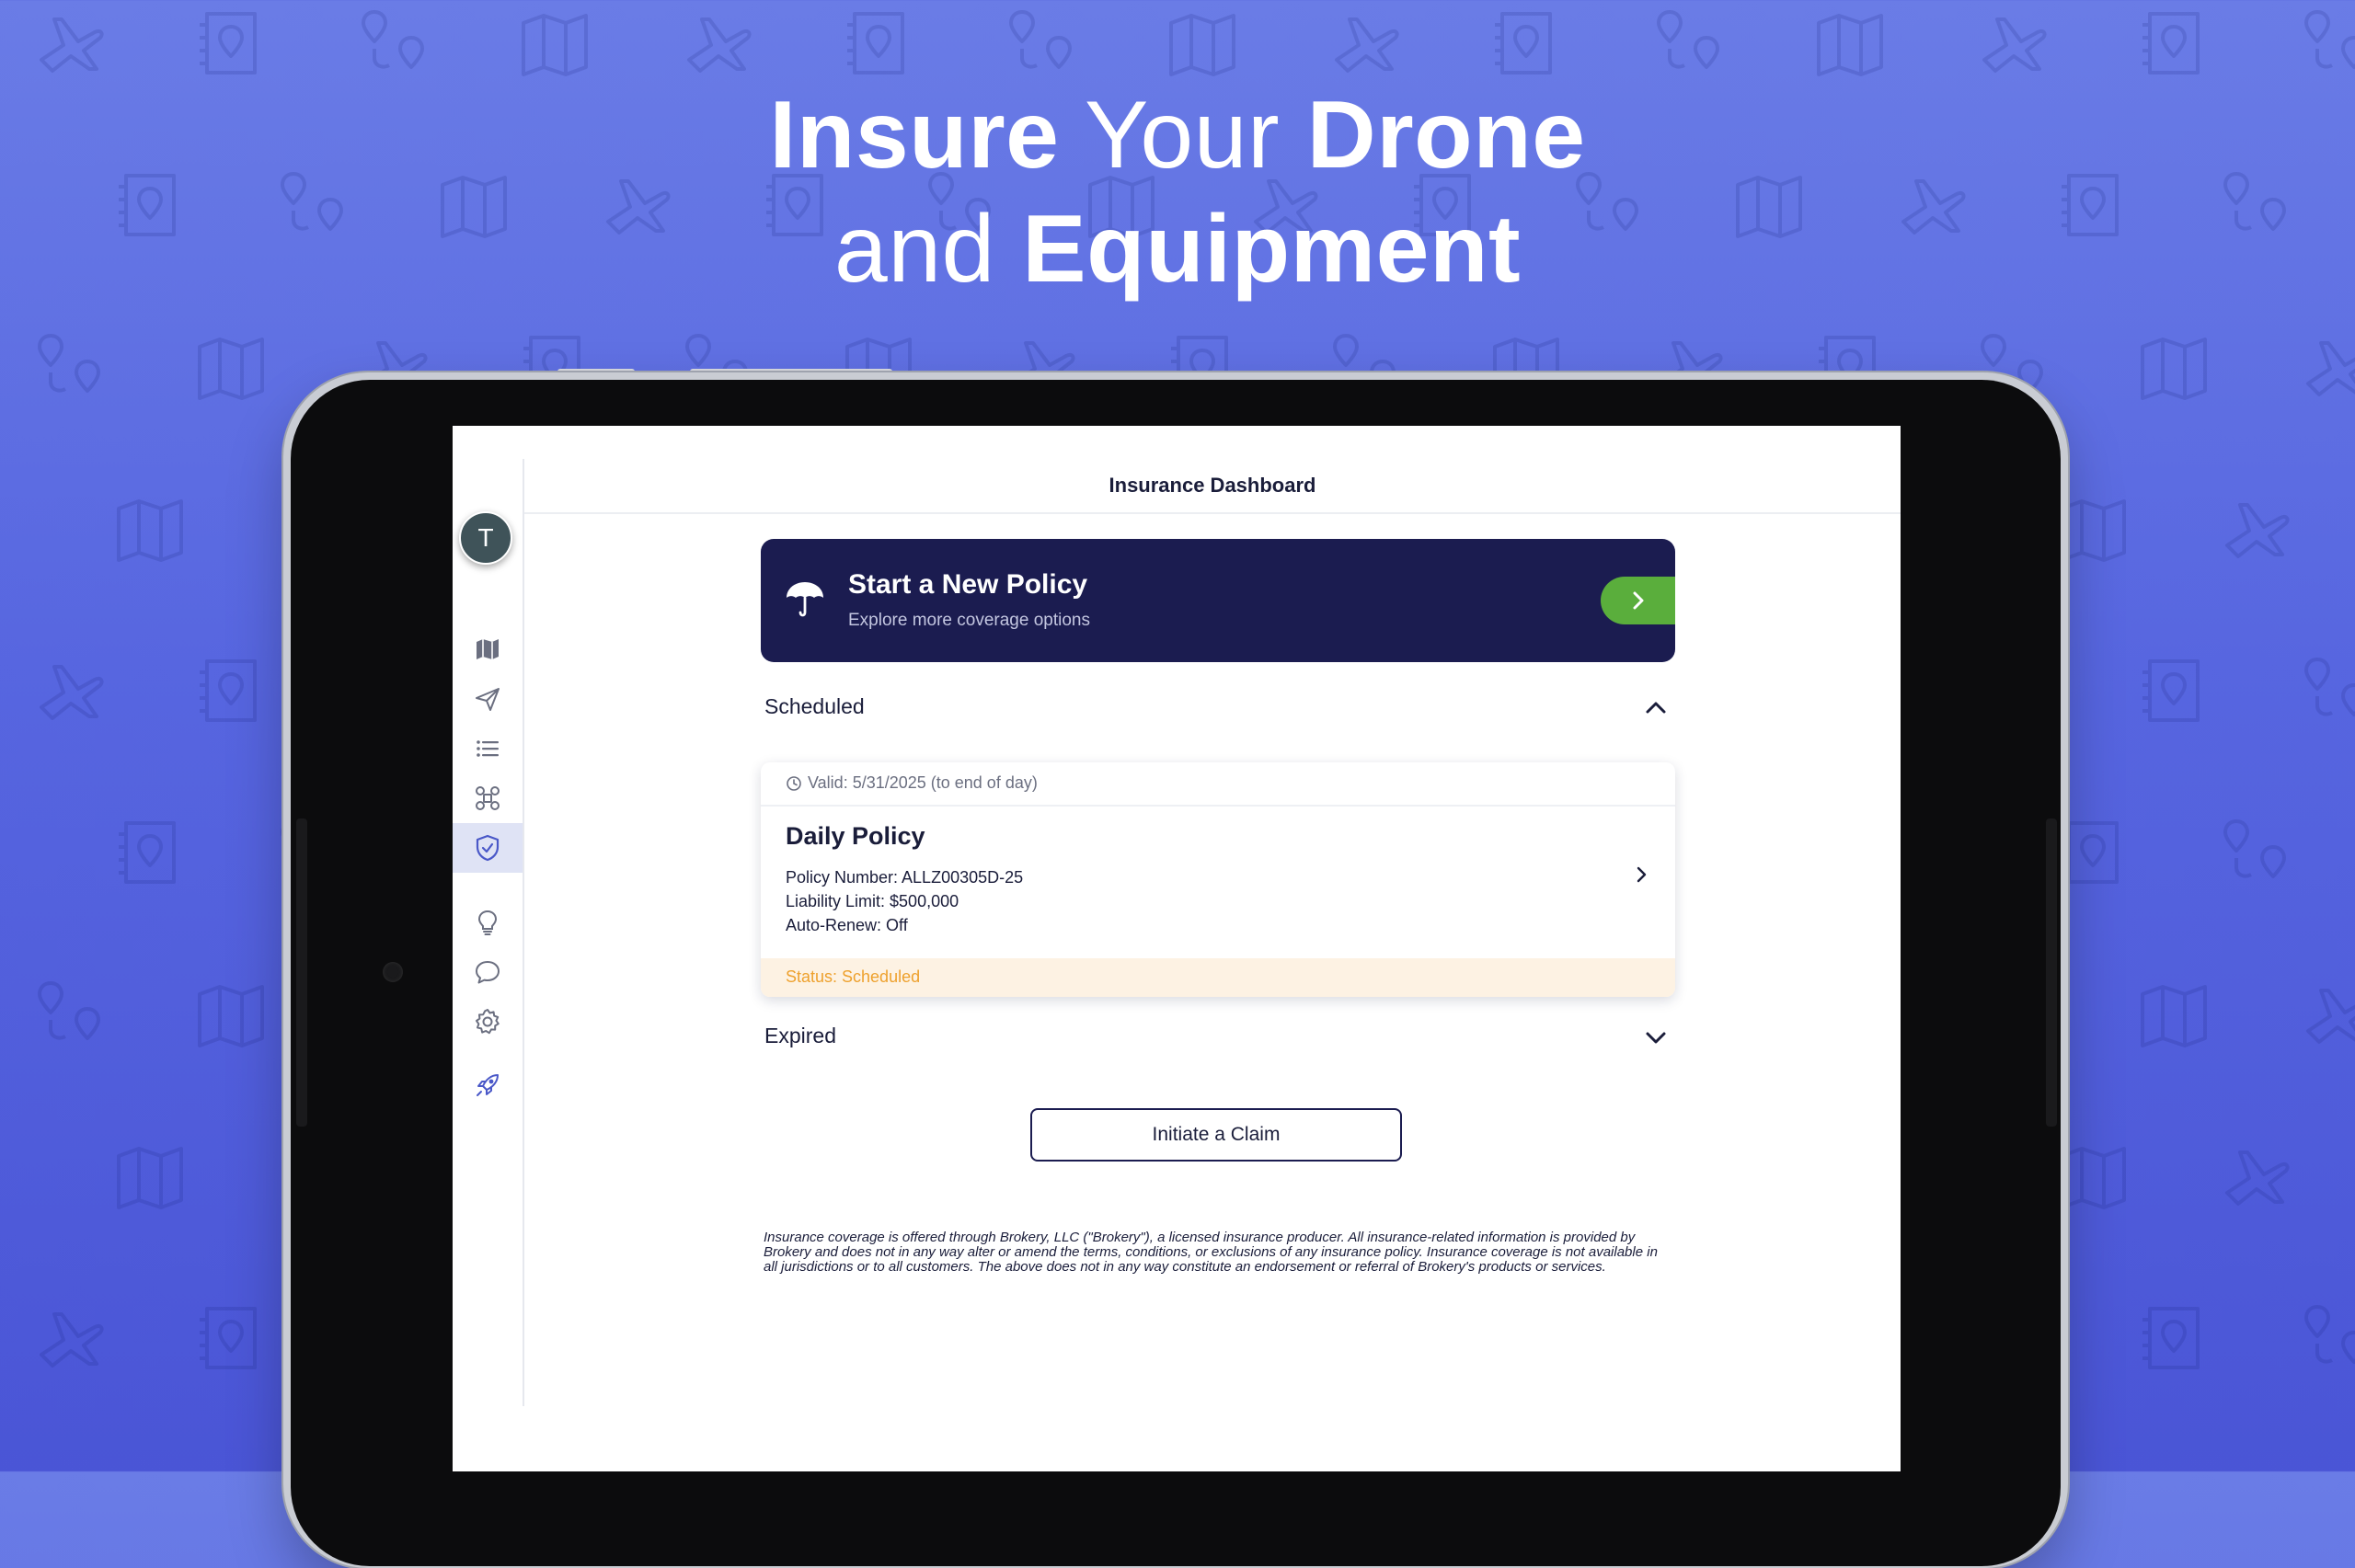  Describe the element at coordinates (1218, 1036) in the screenshot. I see `section-expired-header: Expired` at that location.